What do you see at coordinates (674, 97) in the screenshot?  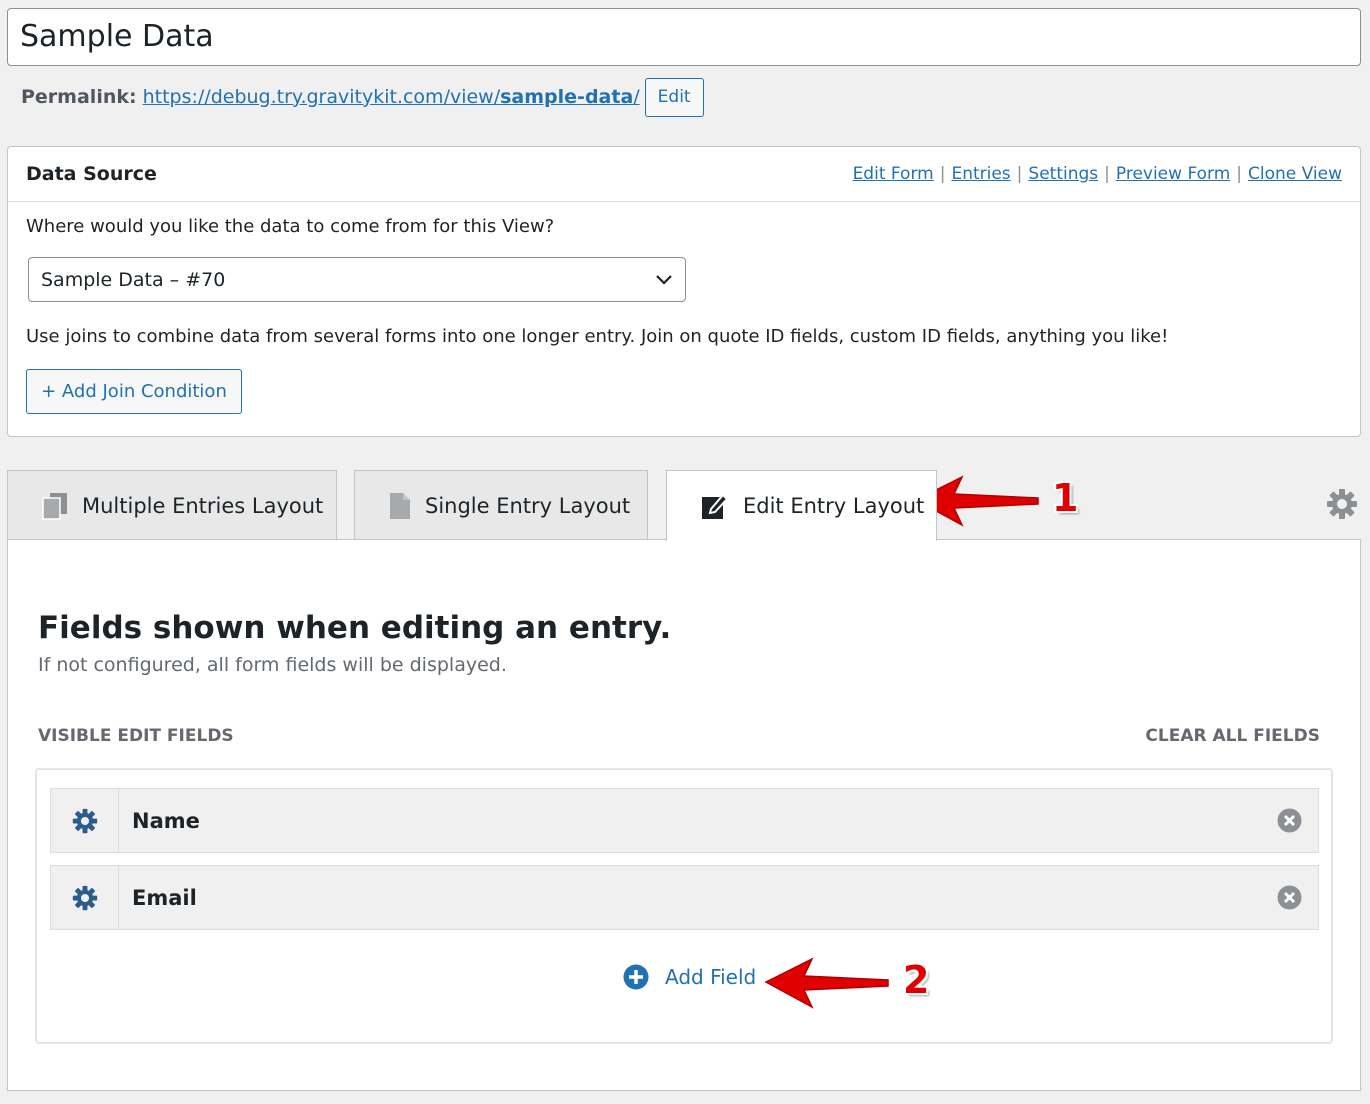 I see `edit-permalink-button: Edit` at bounding box center [674, 97].